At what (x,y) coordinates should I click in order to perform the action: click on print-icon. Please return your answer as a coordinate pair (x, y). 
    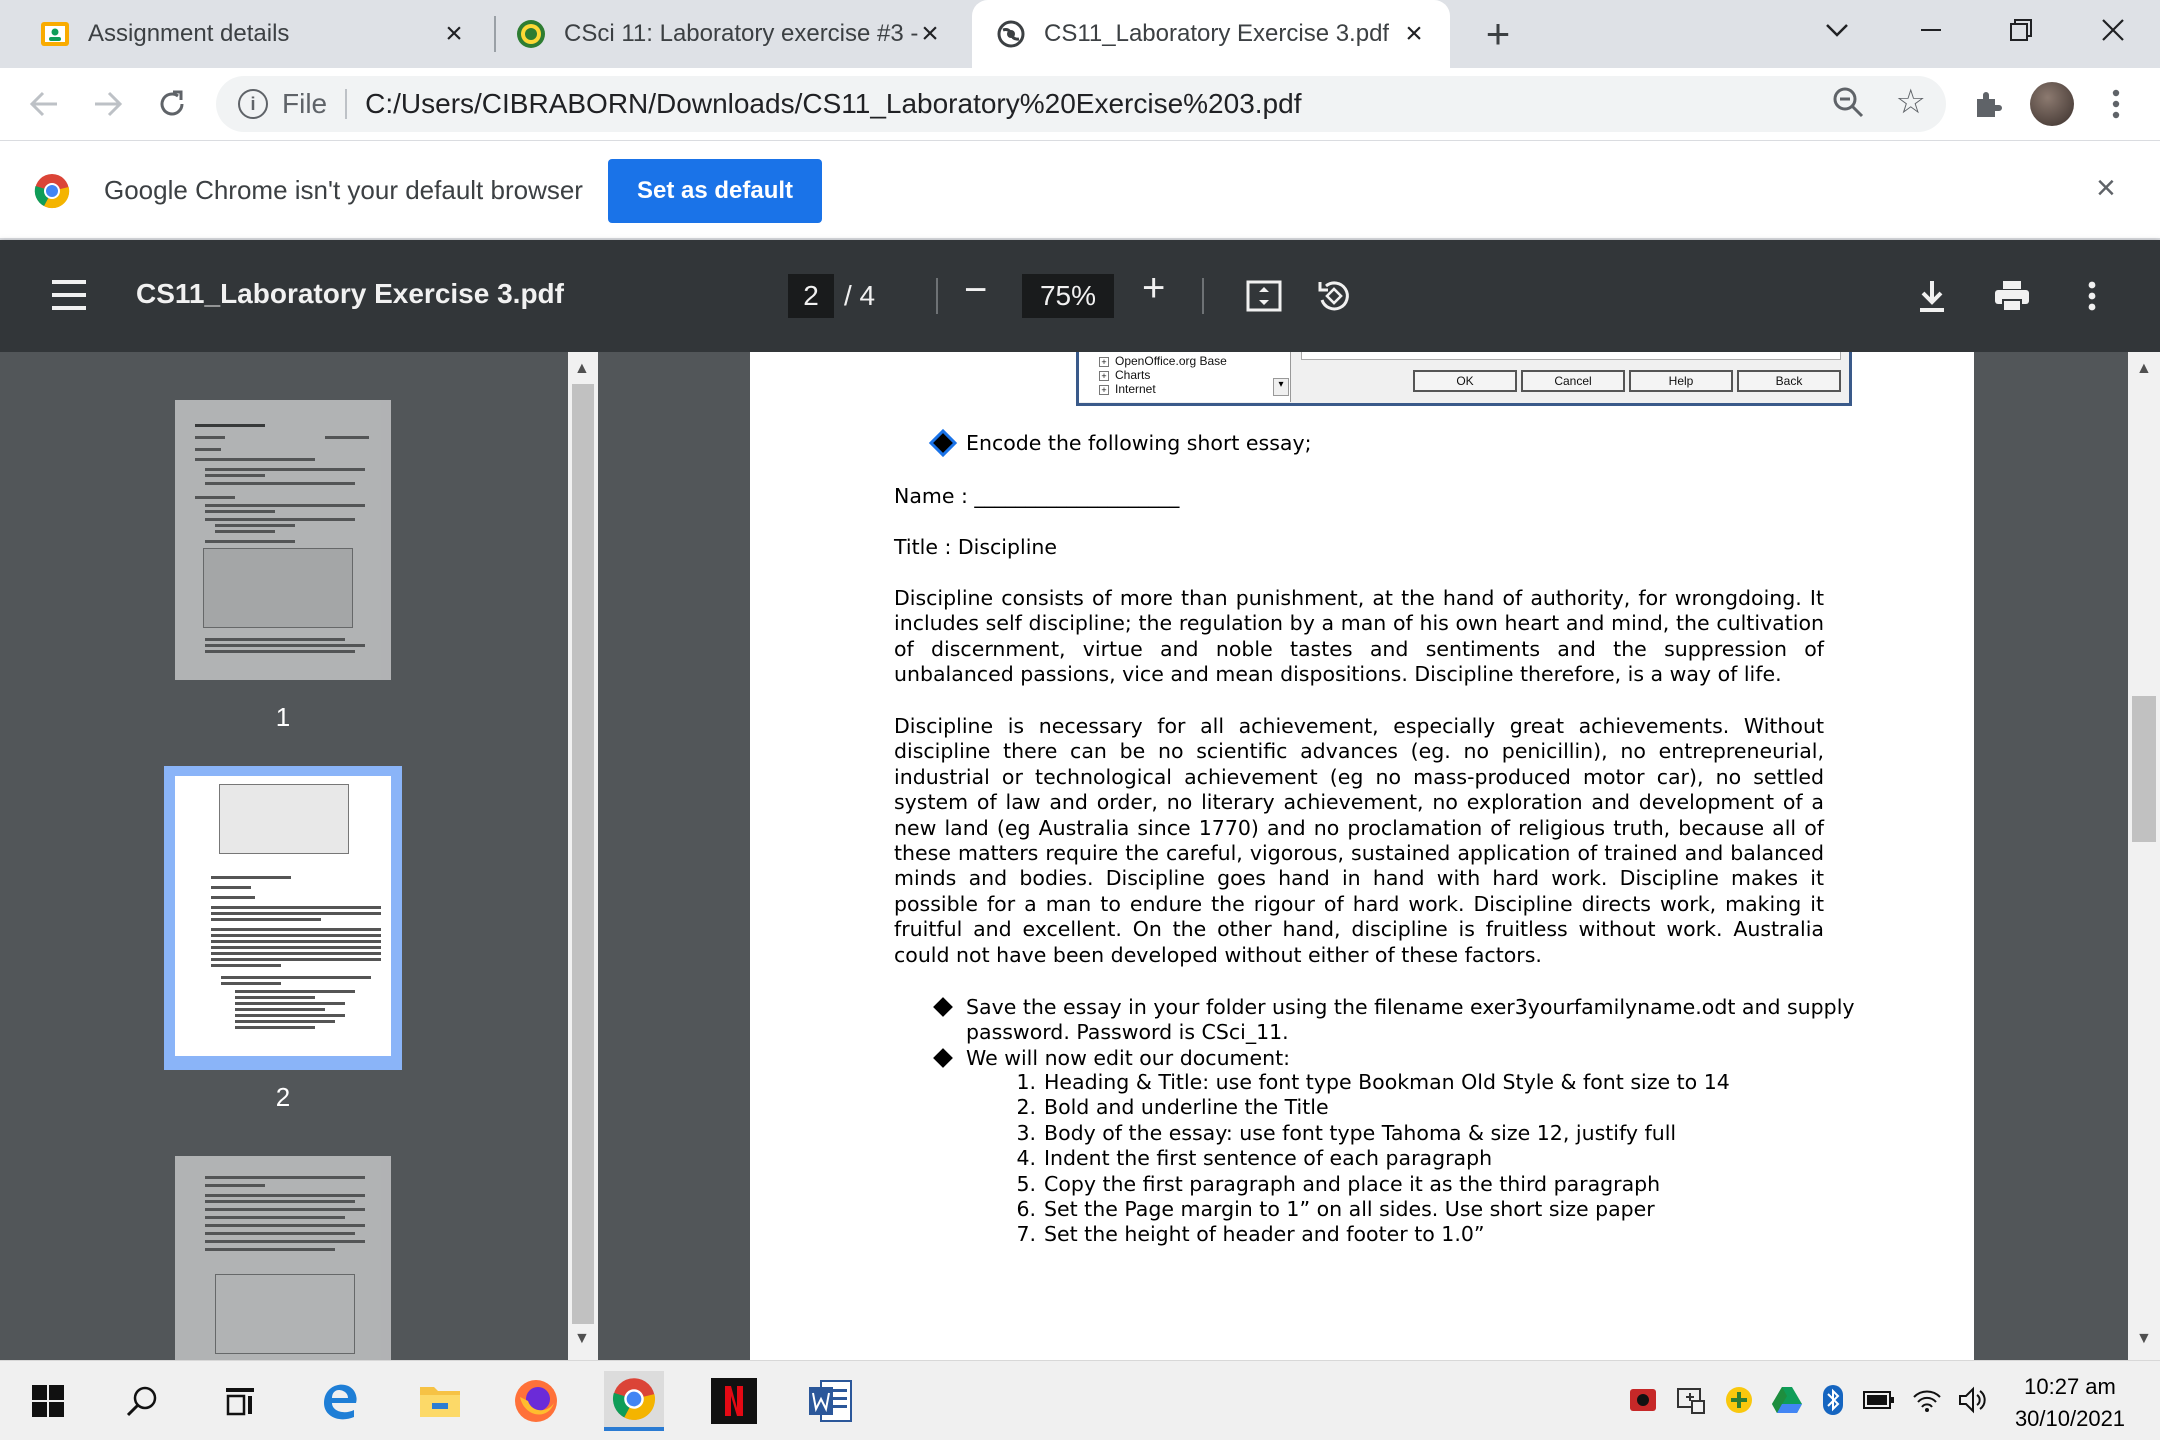
    Looking at the image, I should click on (2012, 296).